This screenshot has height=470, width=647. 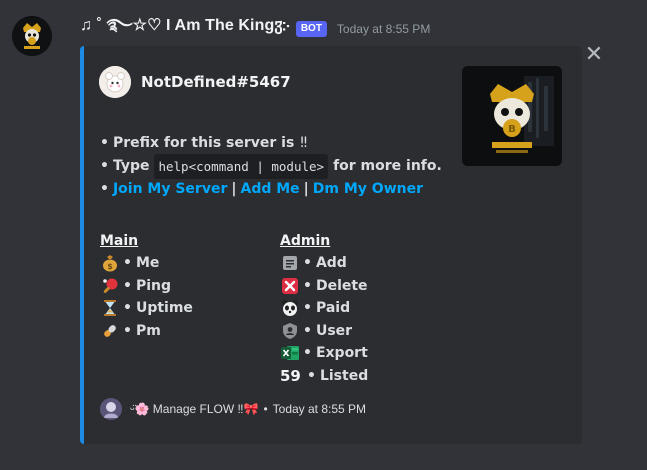 I want to click on bot-avatar, so click(x=32, y=36).